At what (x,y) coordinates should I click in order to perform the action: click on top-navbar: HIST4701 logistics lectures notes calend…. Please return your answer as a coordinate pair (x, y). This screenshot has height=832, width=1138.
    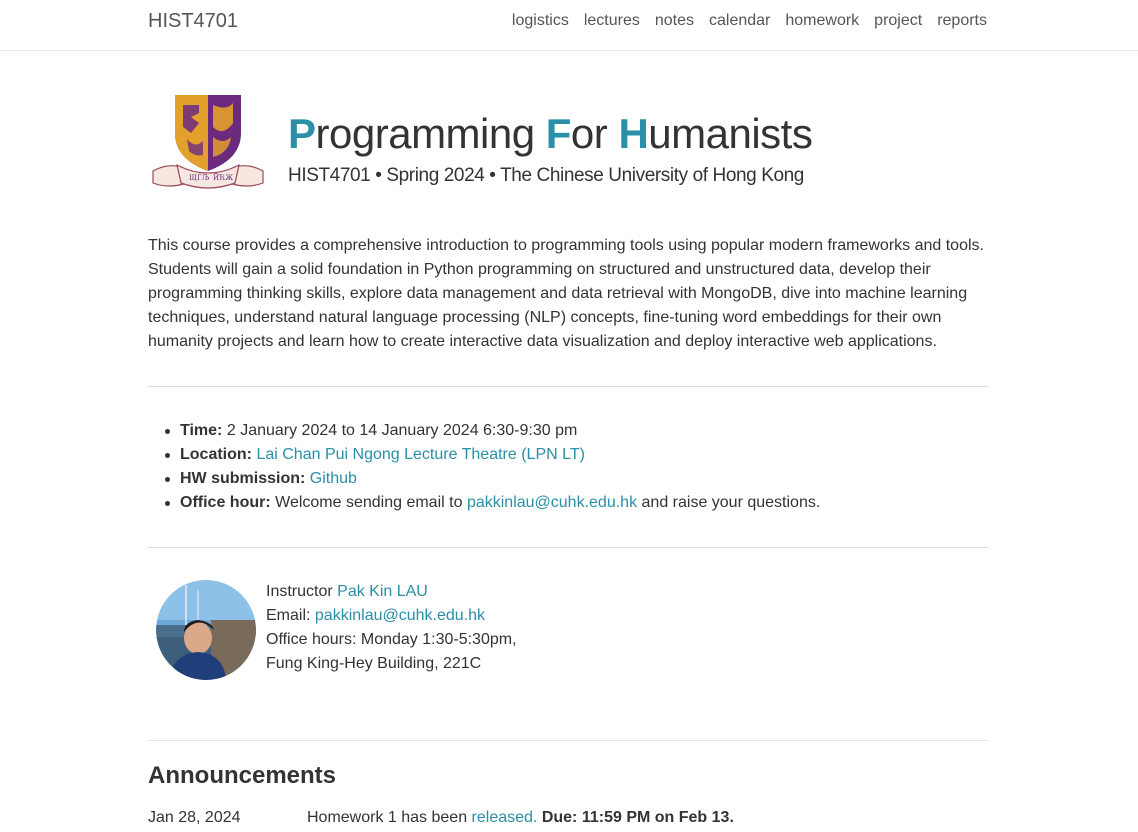
    Looking at the image, I should click on (569, 25).